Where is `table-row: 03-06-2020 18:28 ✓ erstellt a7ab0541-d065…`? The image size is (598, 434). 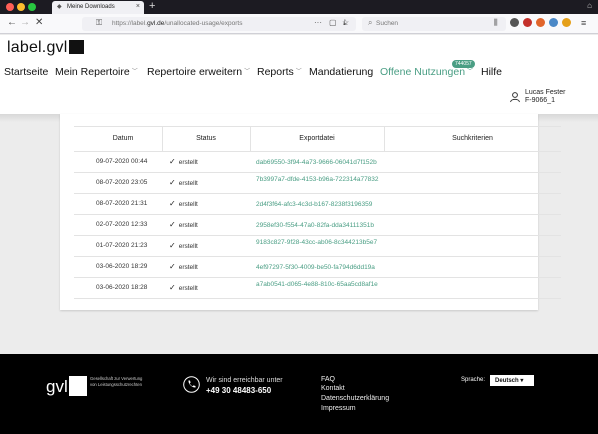 table-row: 03-06-2020 18:28 ✓ erstellt a7ab0541-d065… is located at coordinates (317, 288).